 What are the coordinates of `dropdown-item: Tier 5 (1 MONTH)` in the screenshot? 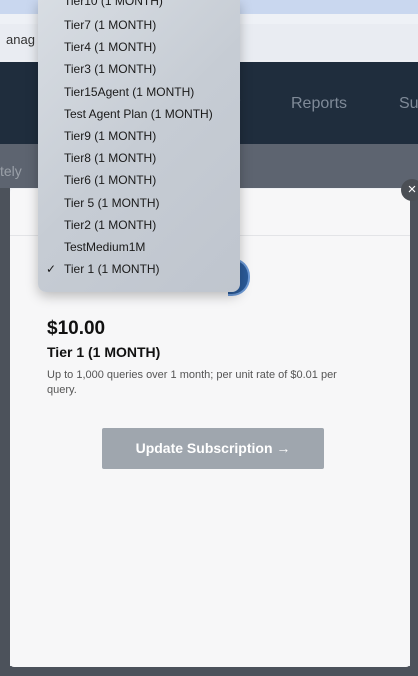 It's located at (112, 203).